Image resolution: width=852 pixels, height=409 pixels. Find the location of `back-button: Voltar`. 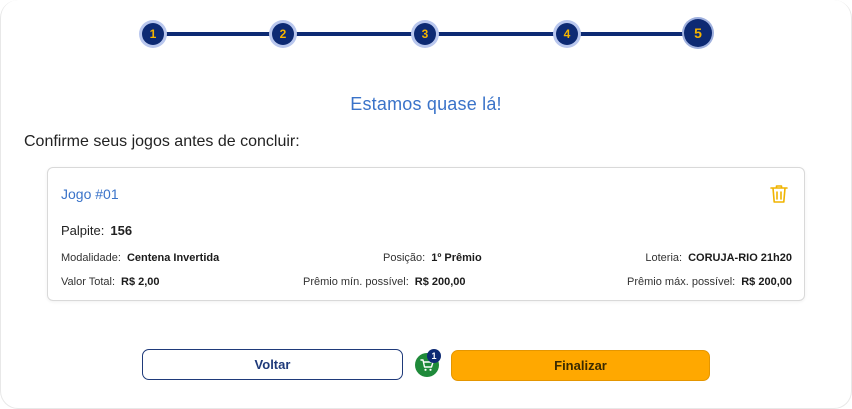

back-button: Voltar is located at coordinates (272, 364).